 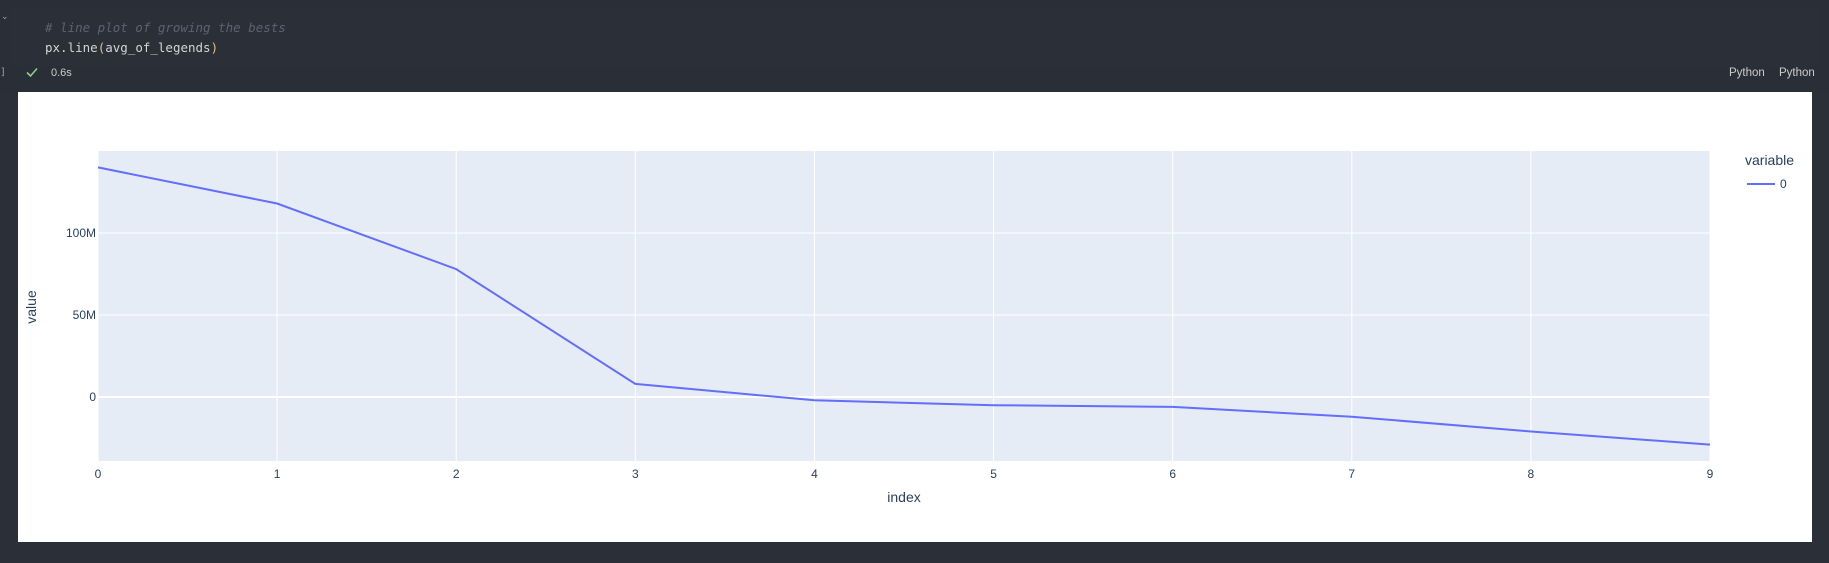 I want to click on x-tick-label: 8, so click(x=1531, y=474).